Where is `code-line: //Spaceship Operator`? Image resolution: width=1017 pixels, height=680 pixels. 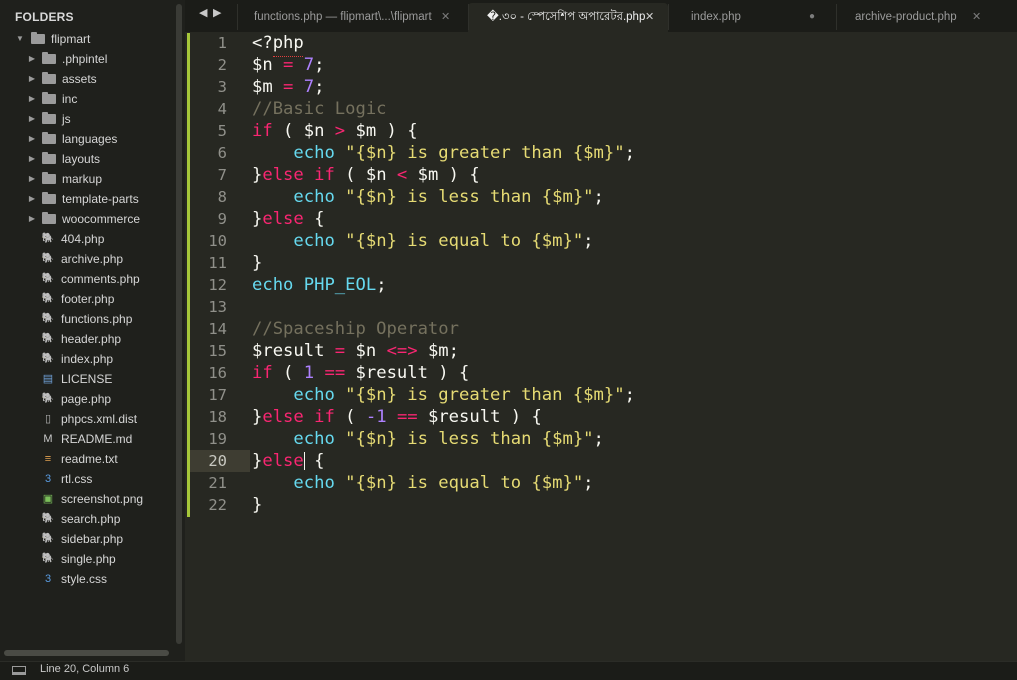 code-line: //Spaceship Operator is located at coordinates (355, 329).